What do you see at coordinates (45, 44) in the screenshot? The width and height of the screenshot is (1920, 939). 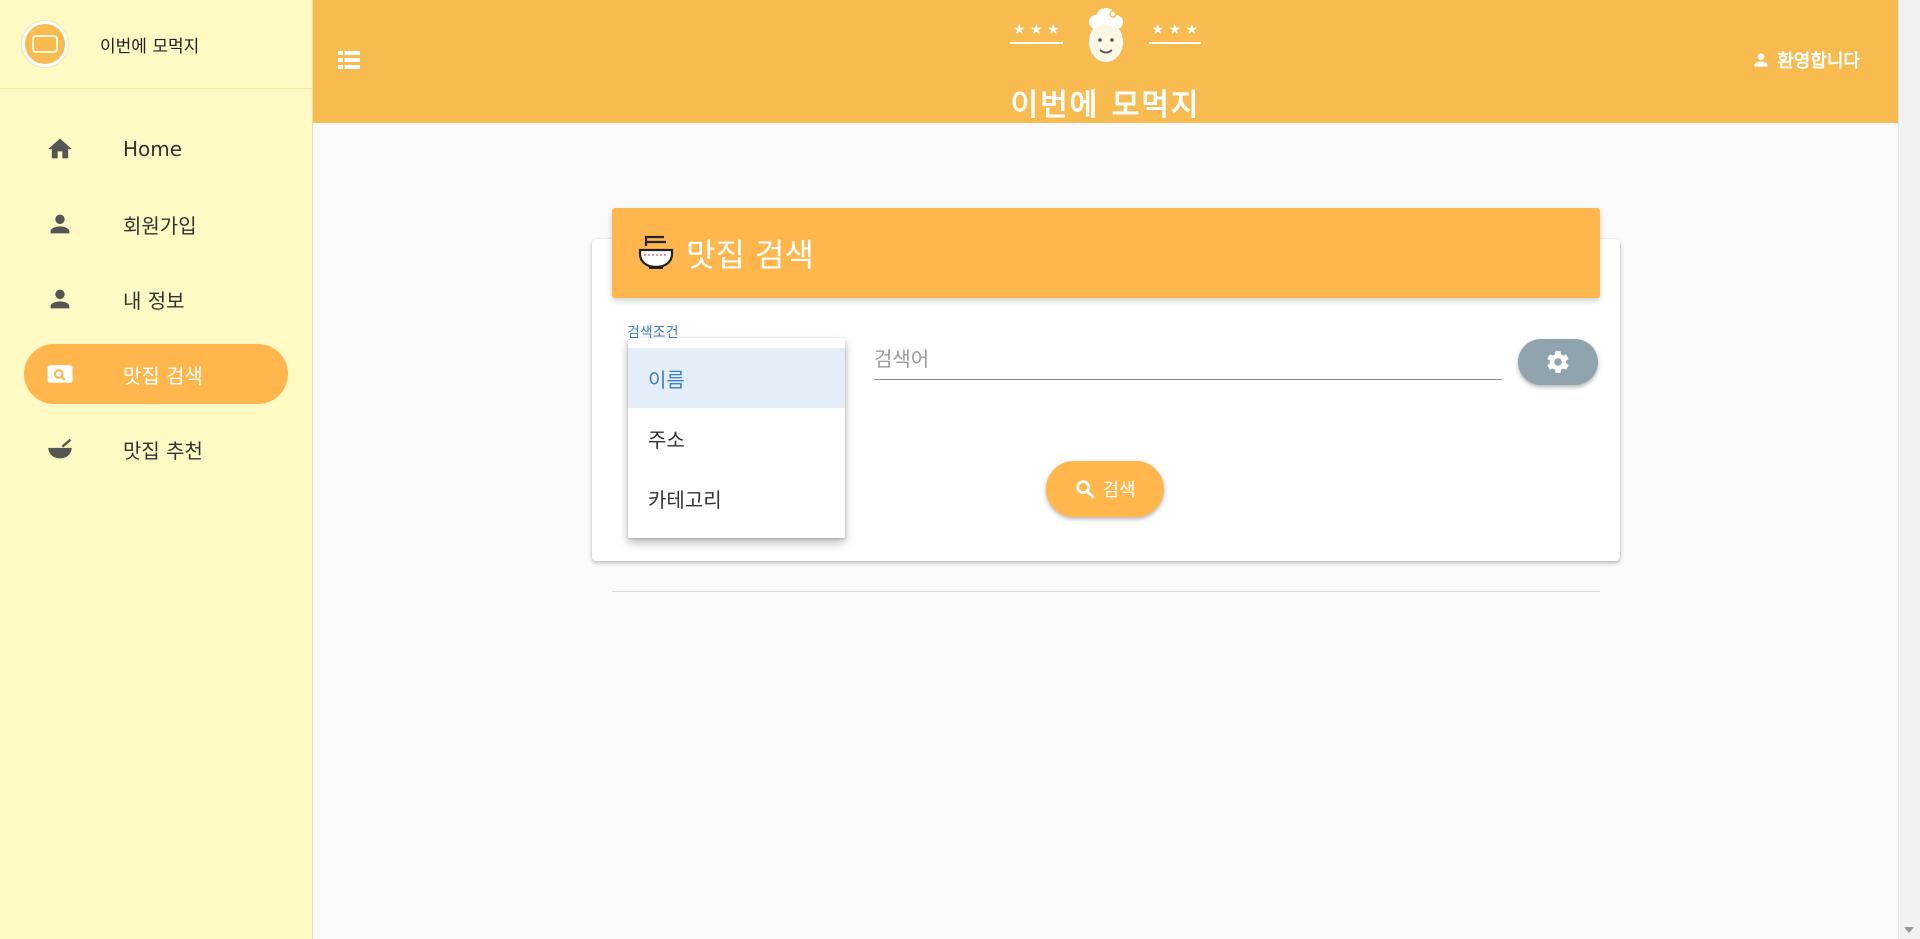 I see `brand-logo` at bounding box center [45, 44].